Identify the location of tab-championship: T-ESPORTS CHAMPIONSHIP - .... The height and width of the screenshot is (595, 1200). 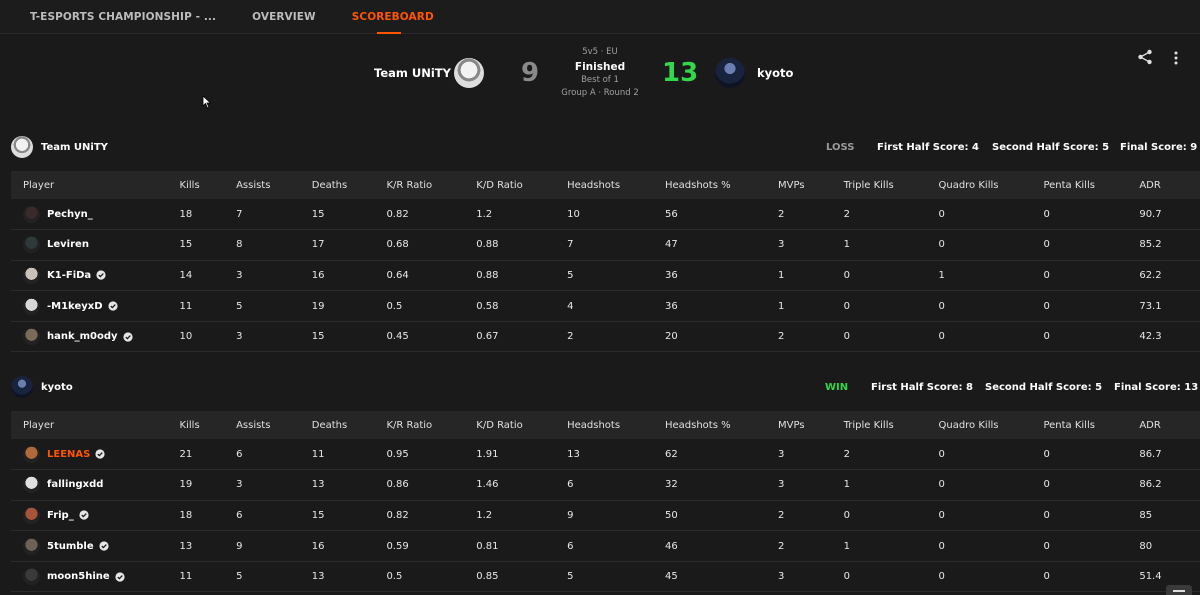
(123, 17).